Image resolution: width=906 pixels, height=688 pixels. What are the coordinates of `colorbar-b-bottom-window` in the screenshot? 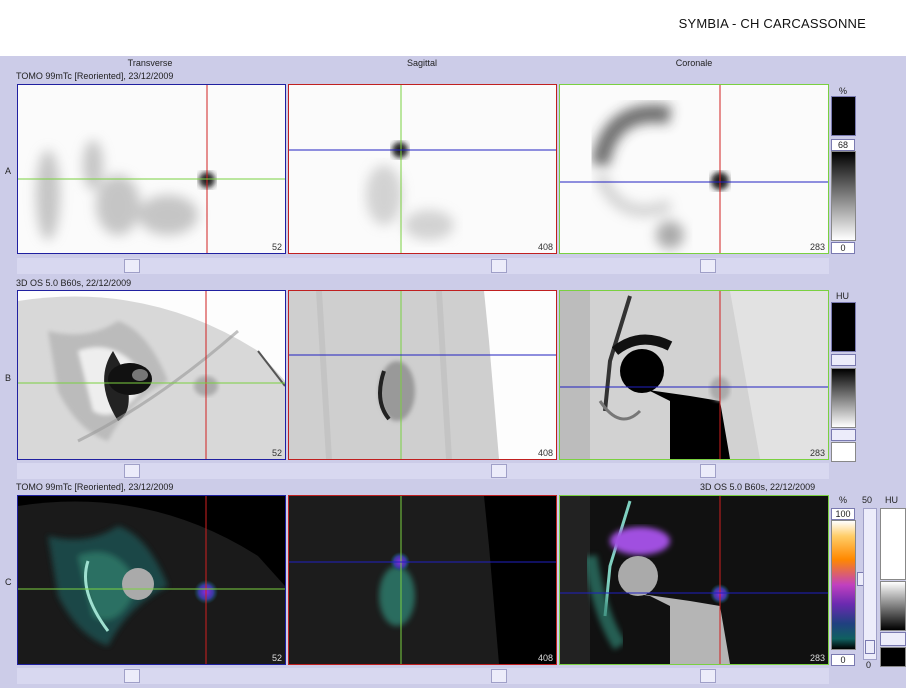 It's located at (843, 452).